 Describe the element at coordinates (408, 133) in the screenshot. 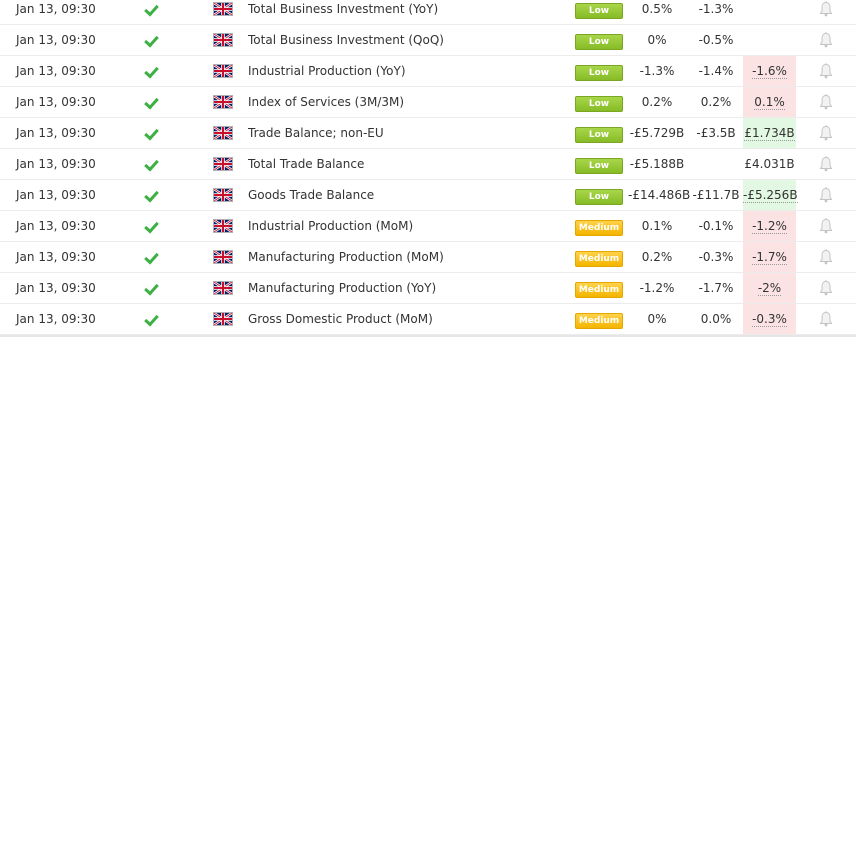

I see `event-name-link: Trade Balance; non-EU` at that location.